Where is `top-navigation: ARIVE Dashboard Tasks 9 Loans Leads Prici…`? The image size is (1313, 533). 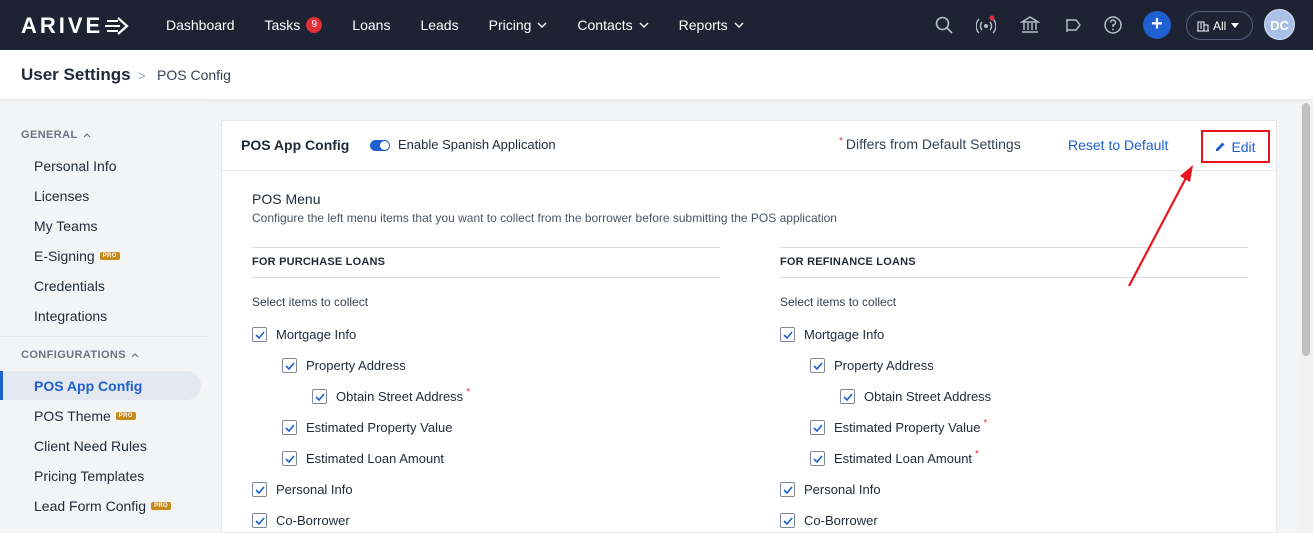 top-navigation: ARIVE Dashboard Tasks 9 Loans Leads Prici… is located at coordinates (656, 25).